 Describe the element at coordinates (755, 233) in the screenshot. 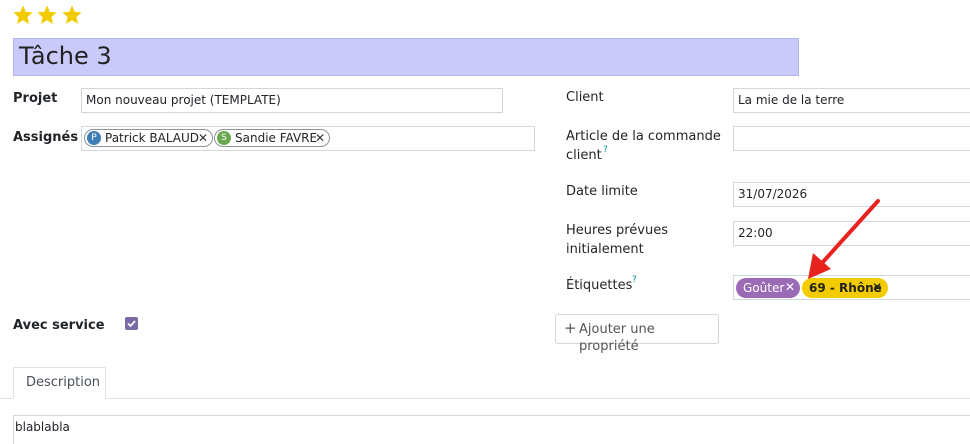

I see `planned-hours-value: 22:00` at that location.